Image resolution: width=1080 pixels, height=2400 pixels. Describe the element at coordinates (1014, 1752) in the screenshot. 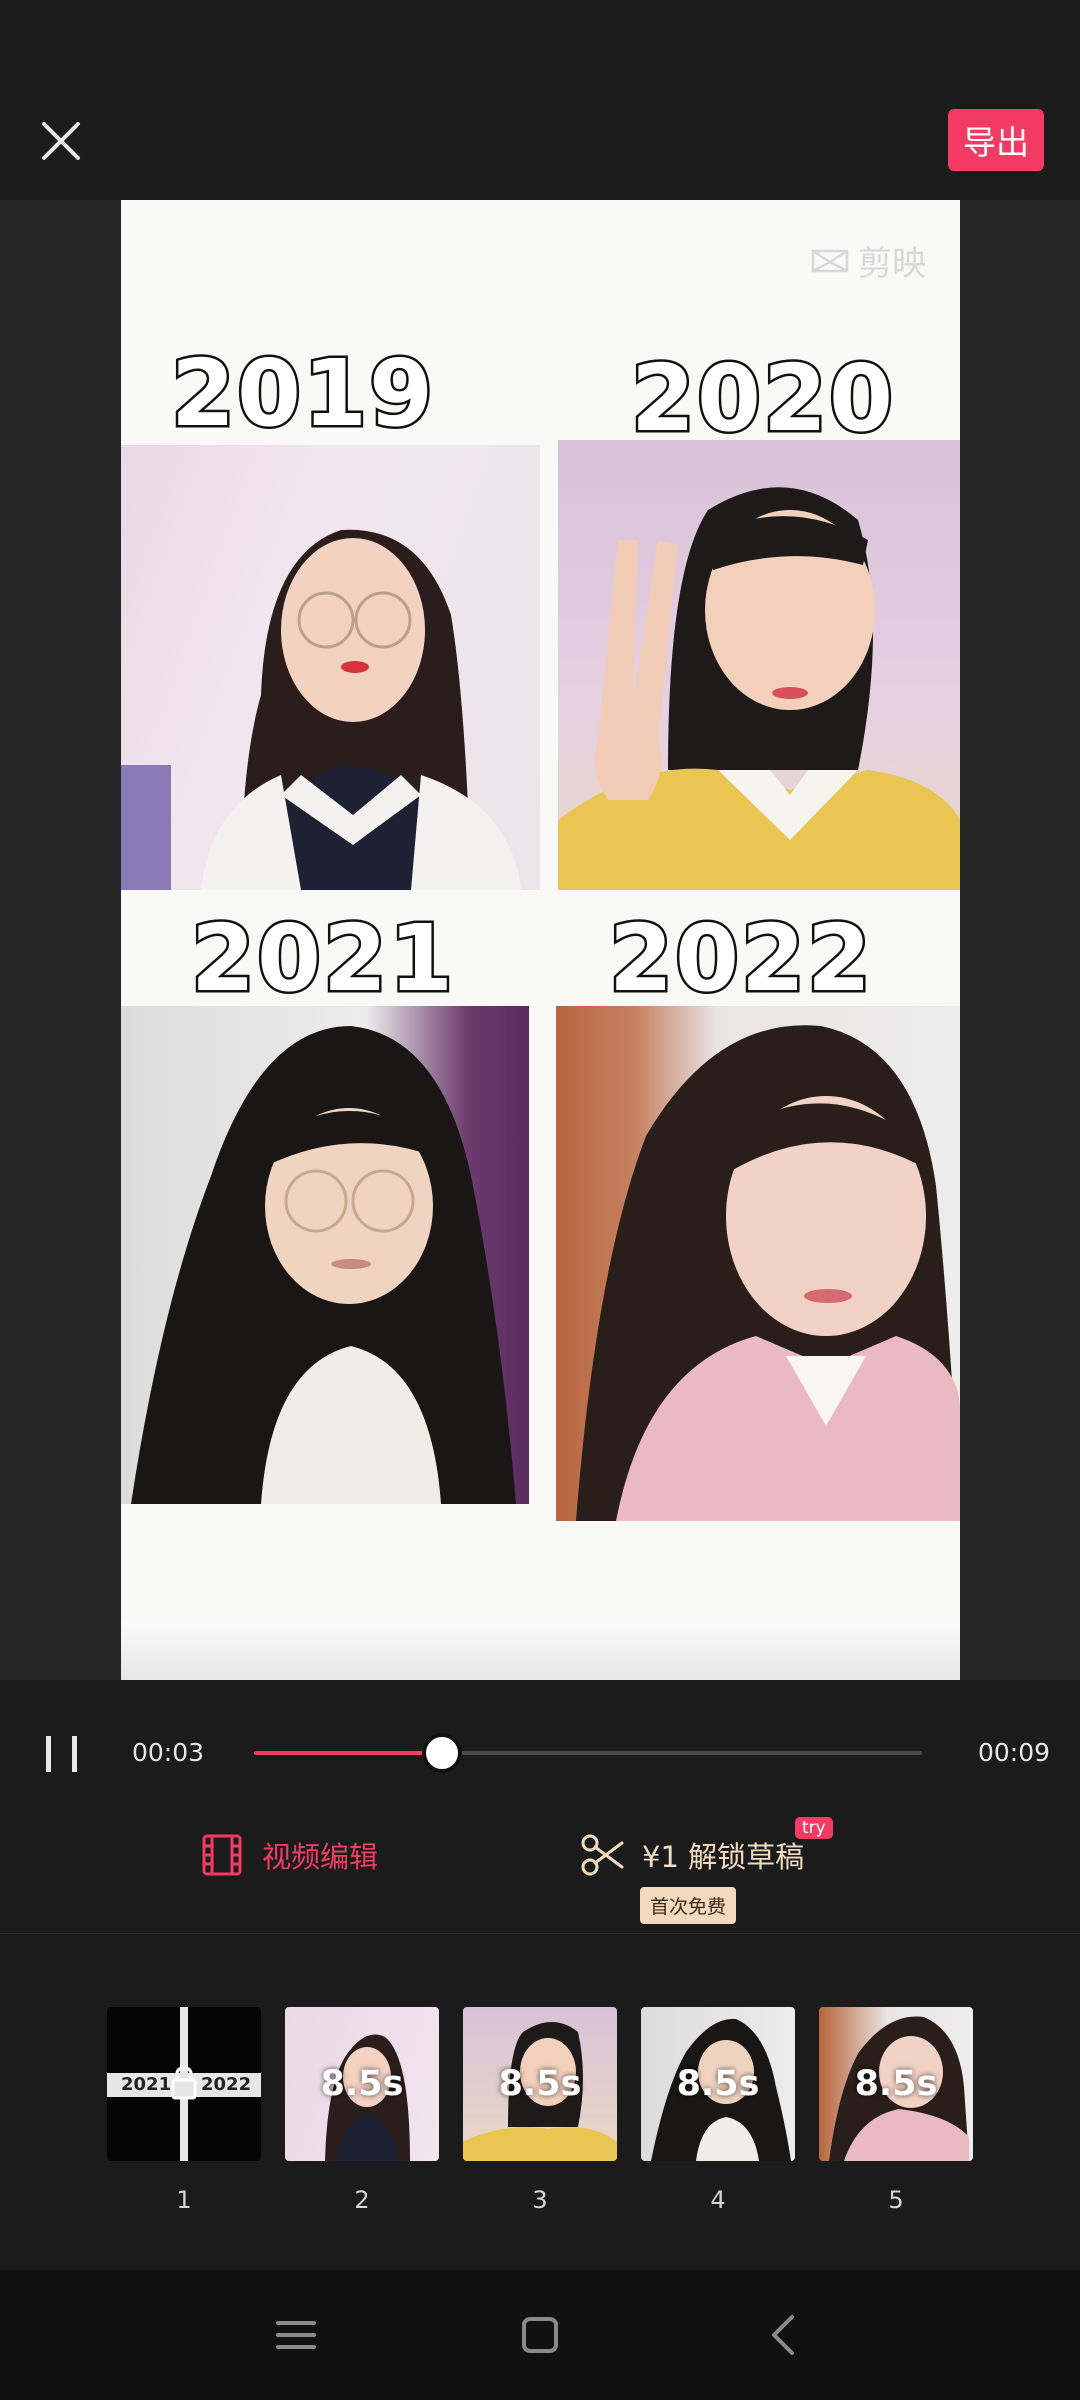

I see `total-time: 00:09` at that location.